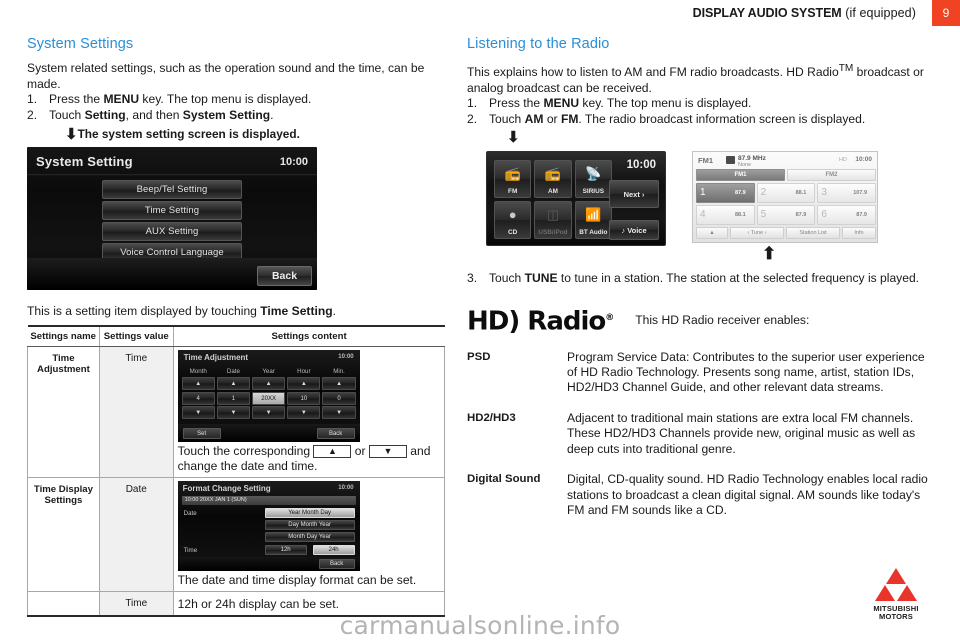 This screenshot has width=960, height=640. I want to click on step-number: 1., so click(472, 103).